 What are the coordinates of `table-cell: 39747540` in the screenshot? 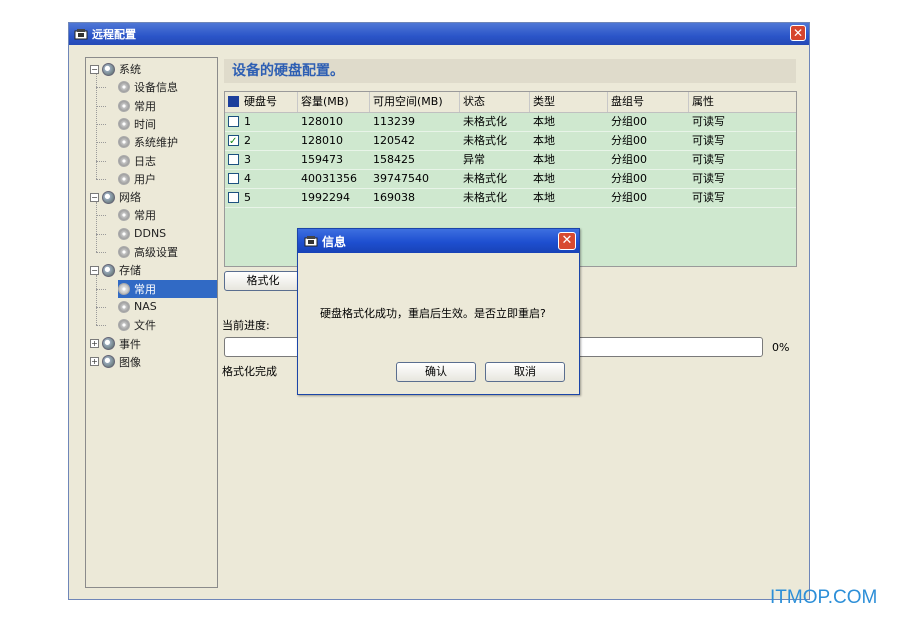 It's located at (399, 179).